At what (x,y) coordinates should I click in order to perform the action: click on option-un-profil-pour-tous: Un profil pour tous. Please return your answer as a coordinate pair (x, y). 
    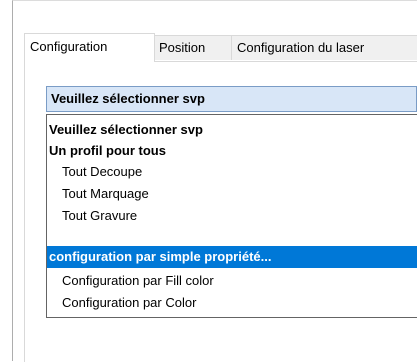
    Looking at the image, I should click on (232, 151).